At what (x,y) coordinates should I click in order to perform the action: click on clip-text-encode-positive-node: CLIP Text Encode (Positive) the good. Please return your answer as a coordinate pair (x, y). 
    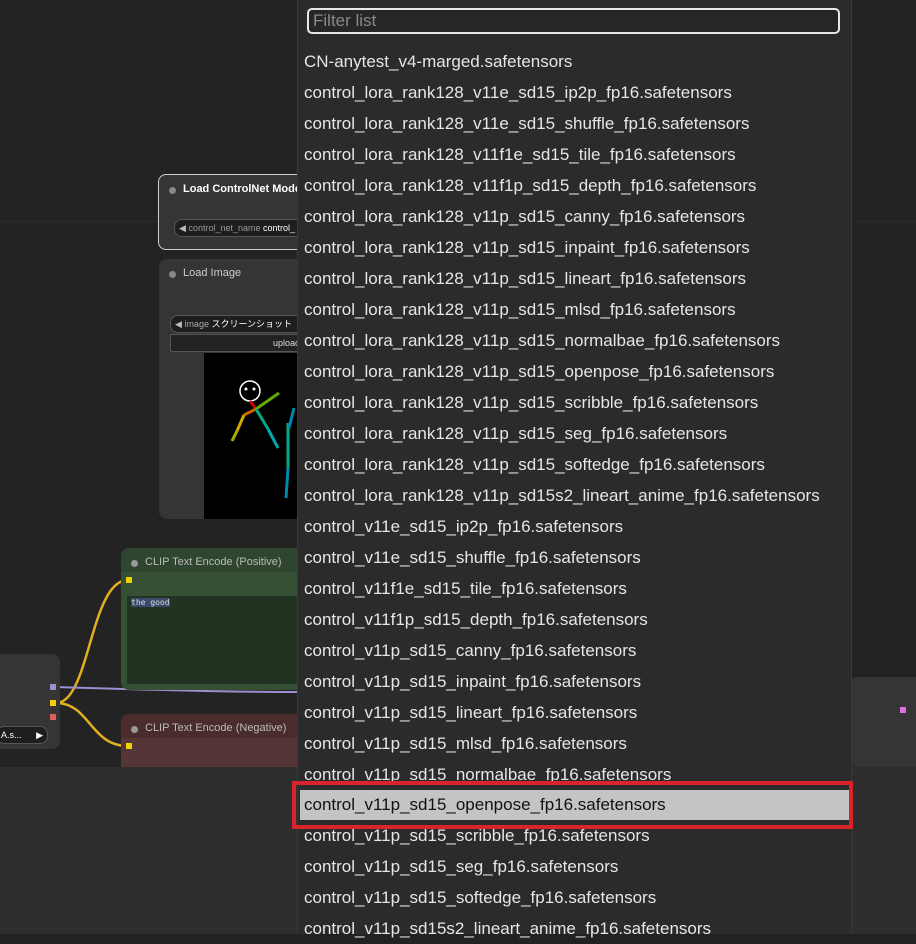
    Looking at the image, I should click on (213, 619).